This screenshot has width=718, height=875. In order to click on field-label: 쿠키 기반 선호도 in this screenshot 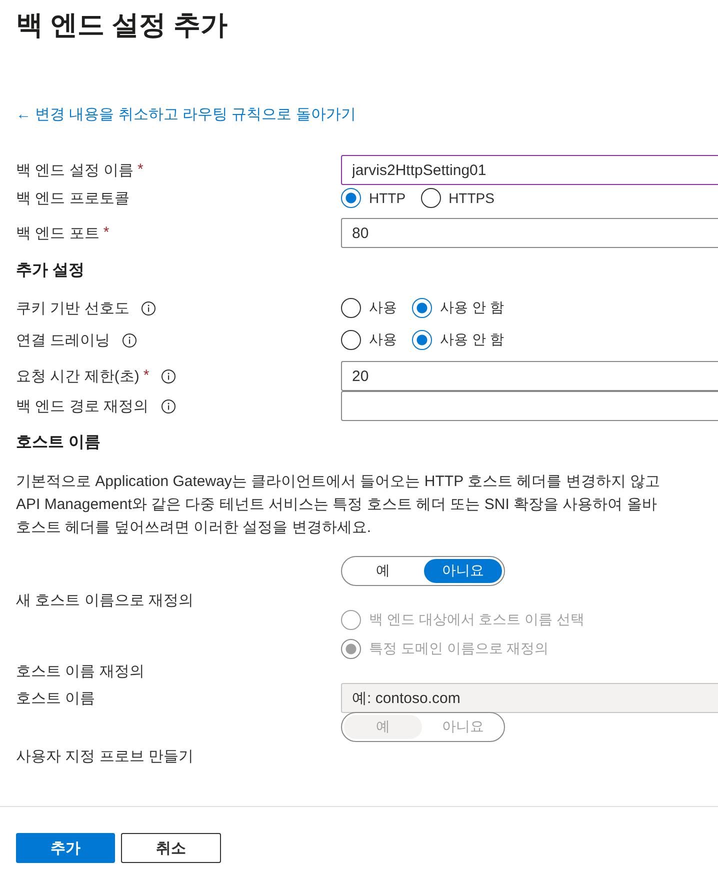, I will do `click(73, 308)`.